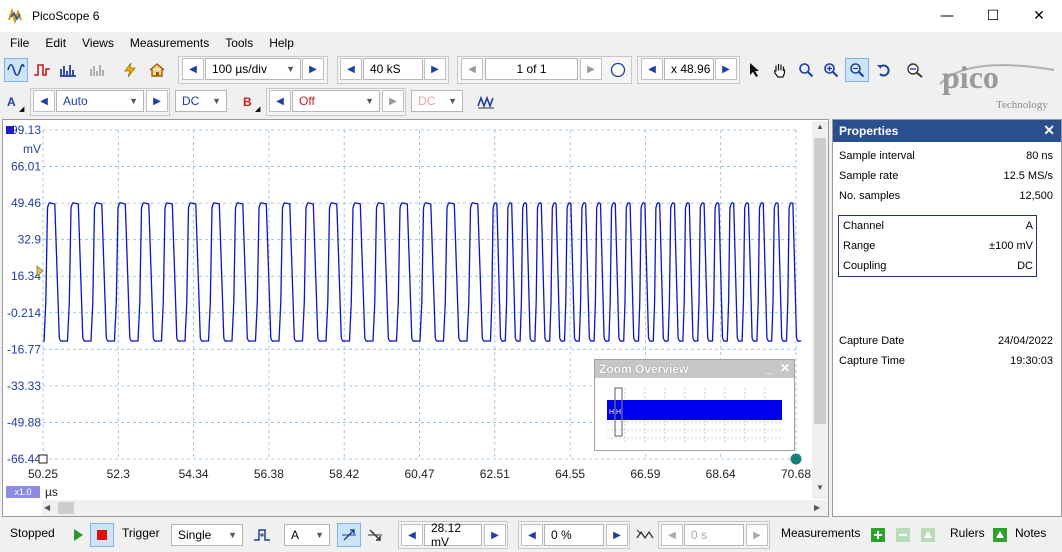  What do you see at coordinates (437, 101) in the screenshot?
I see `channel-b-coupling-dropdown: DC ▼` at bounding box center [437, 101].